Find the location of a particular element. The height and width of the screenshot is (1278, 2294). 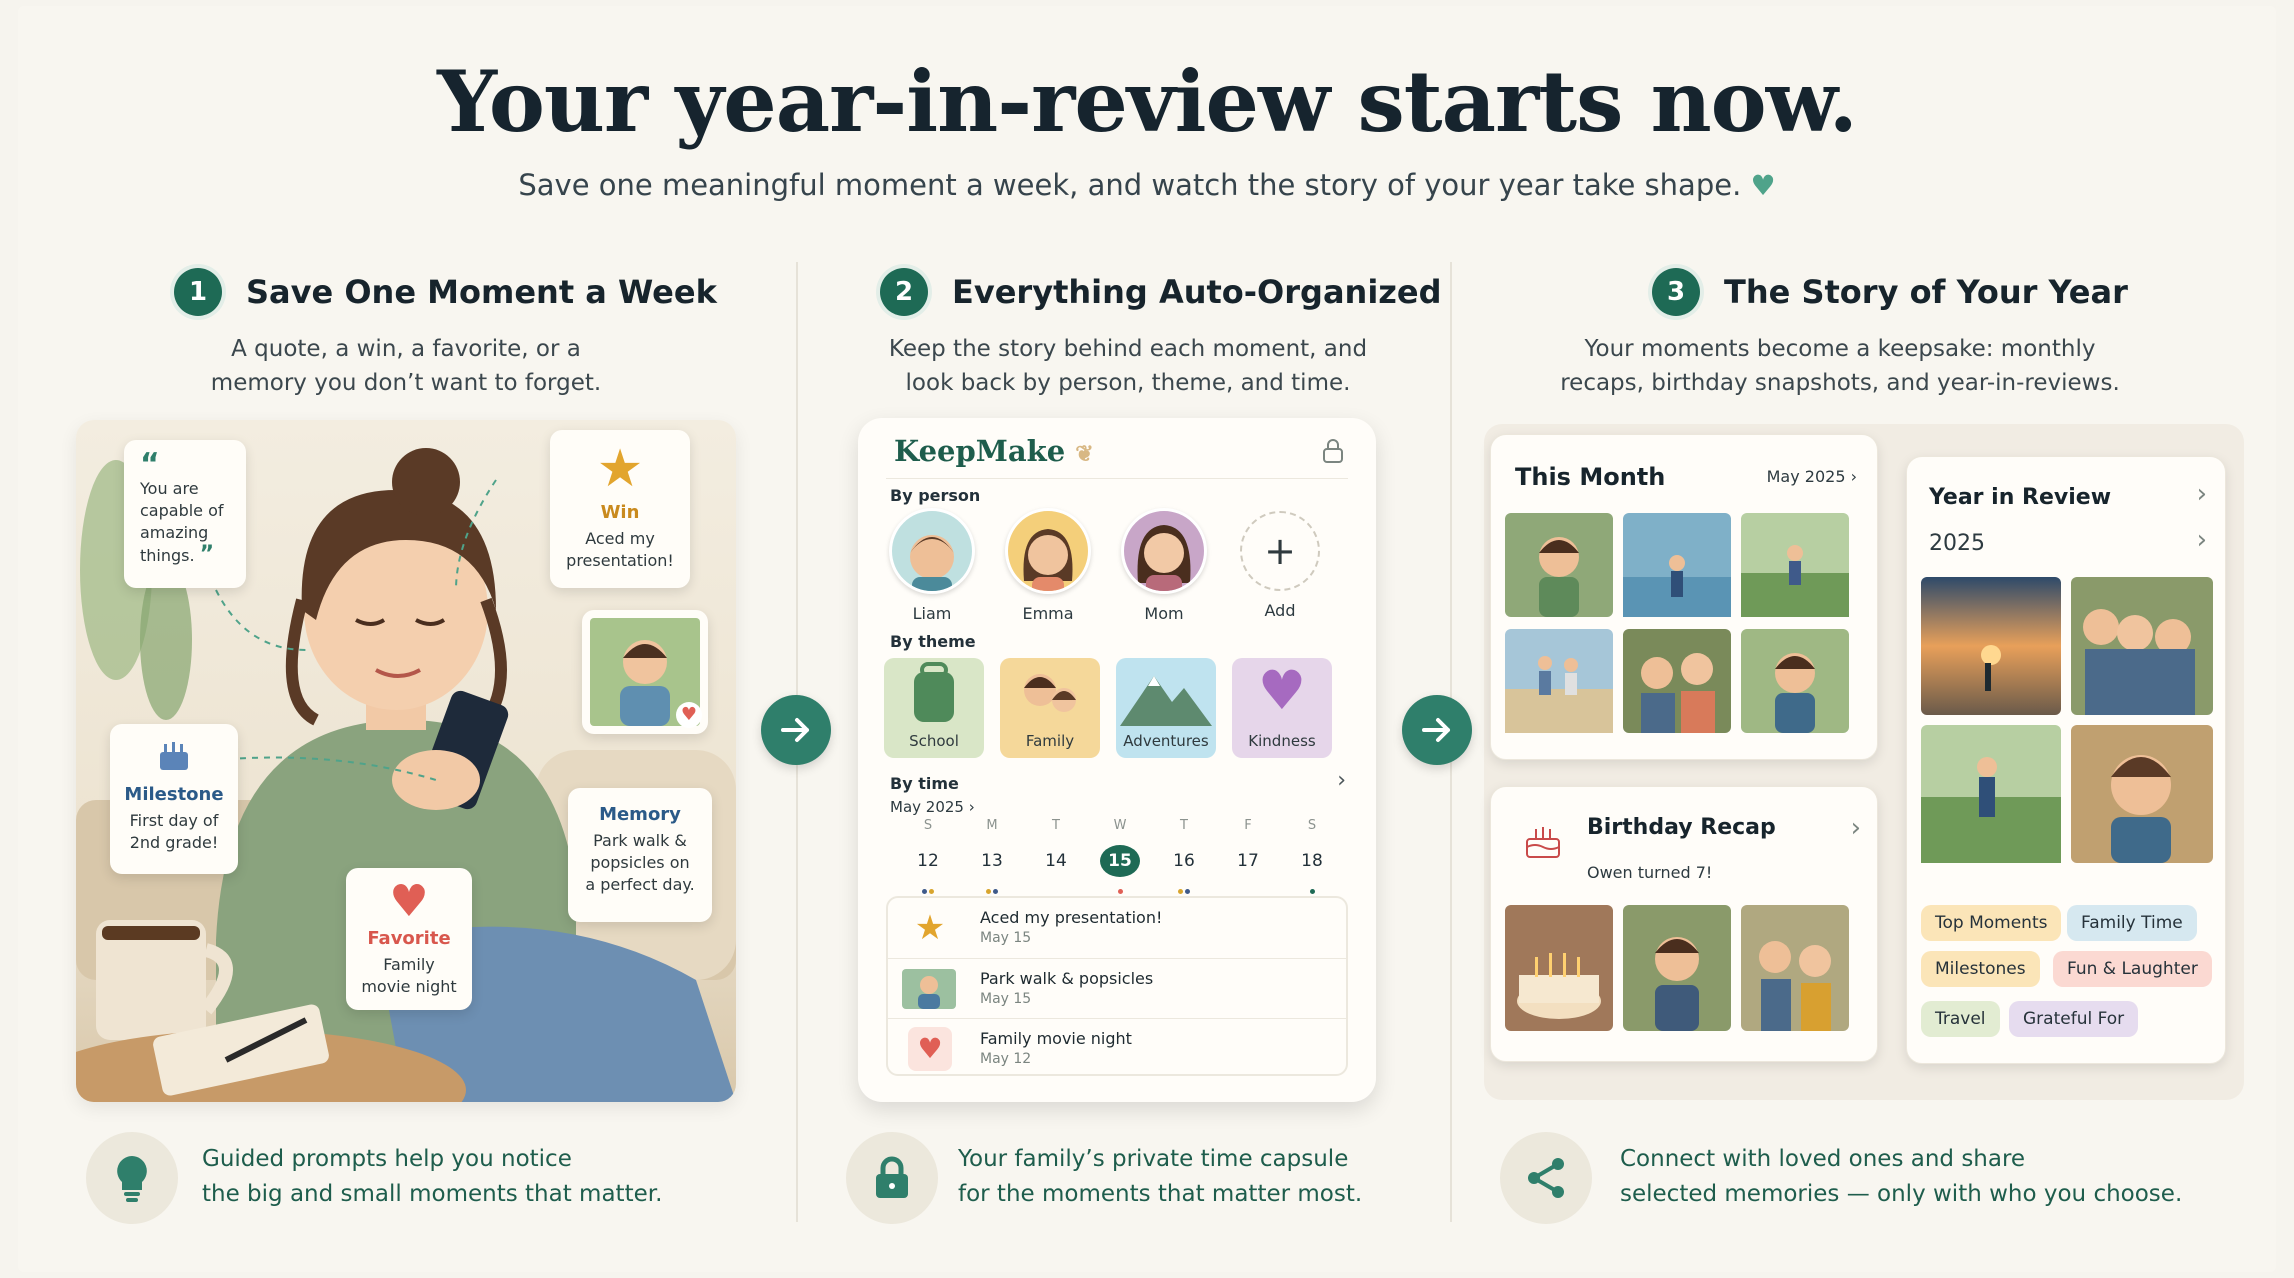

calendar-day: F 17 is located at coordinates (1248, 852).